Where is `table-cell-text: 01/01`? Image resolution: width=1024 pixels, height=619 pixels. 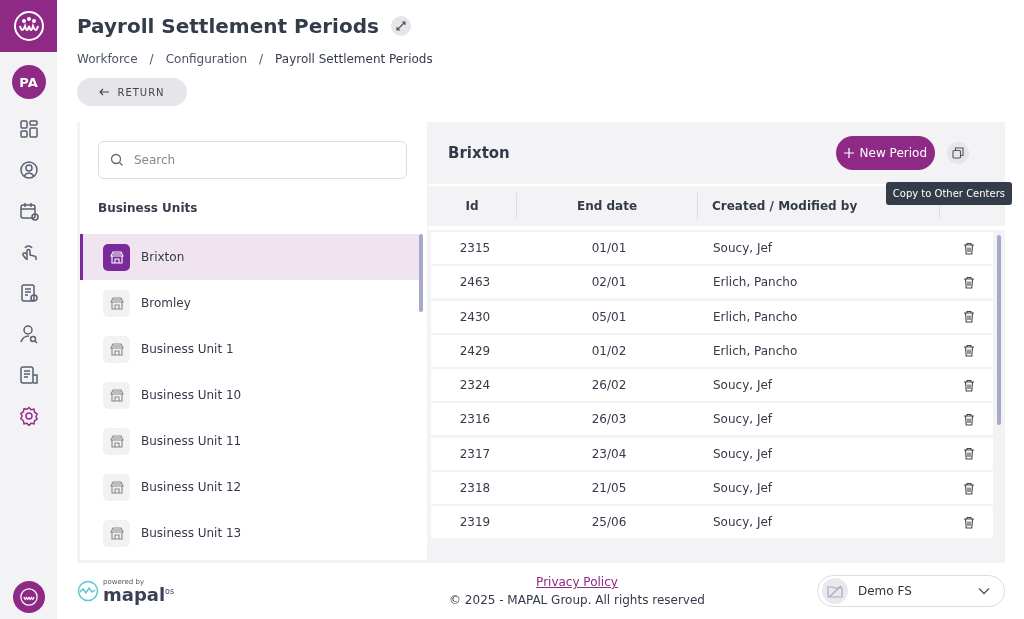 table-cell-text: 01/01 is located at coordinates (609, 248).